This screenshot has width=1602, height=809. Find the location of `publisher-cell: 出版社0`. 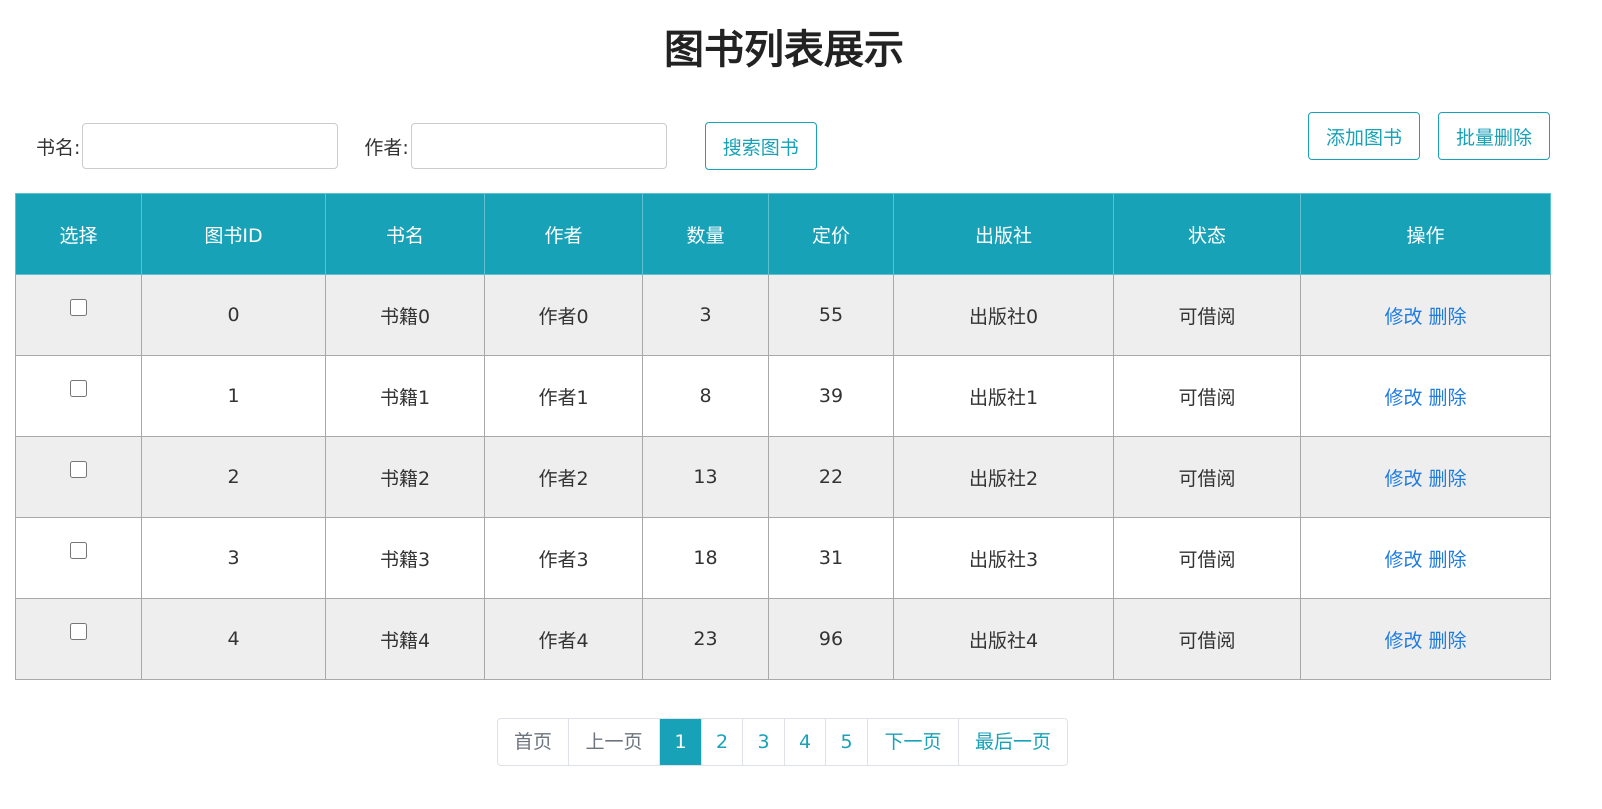

publisher-cell: 出版社0 is located at coordinates (1003, 315).